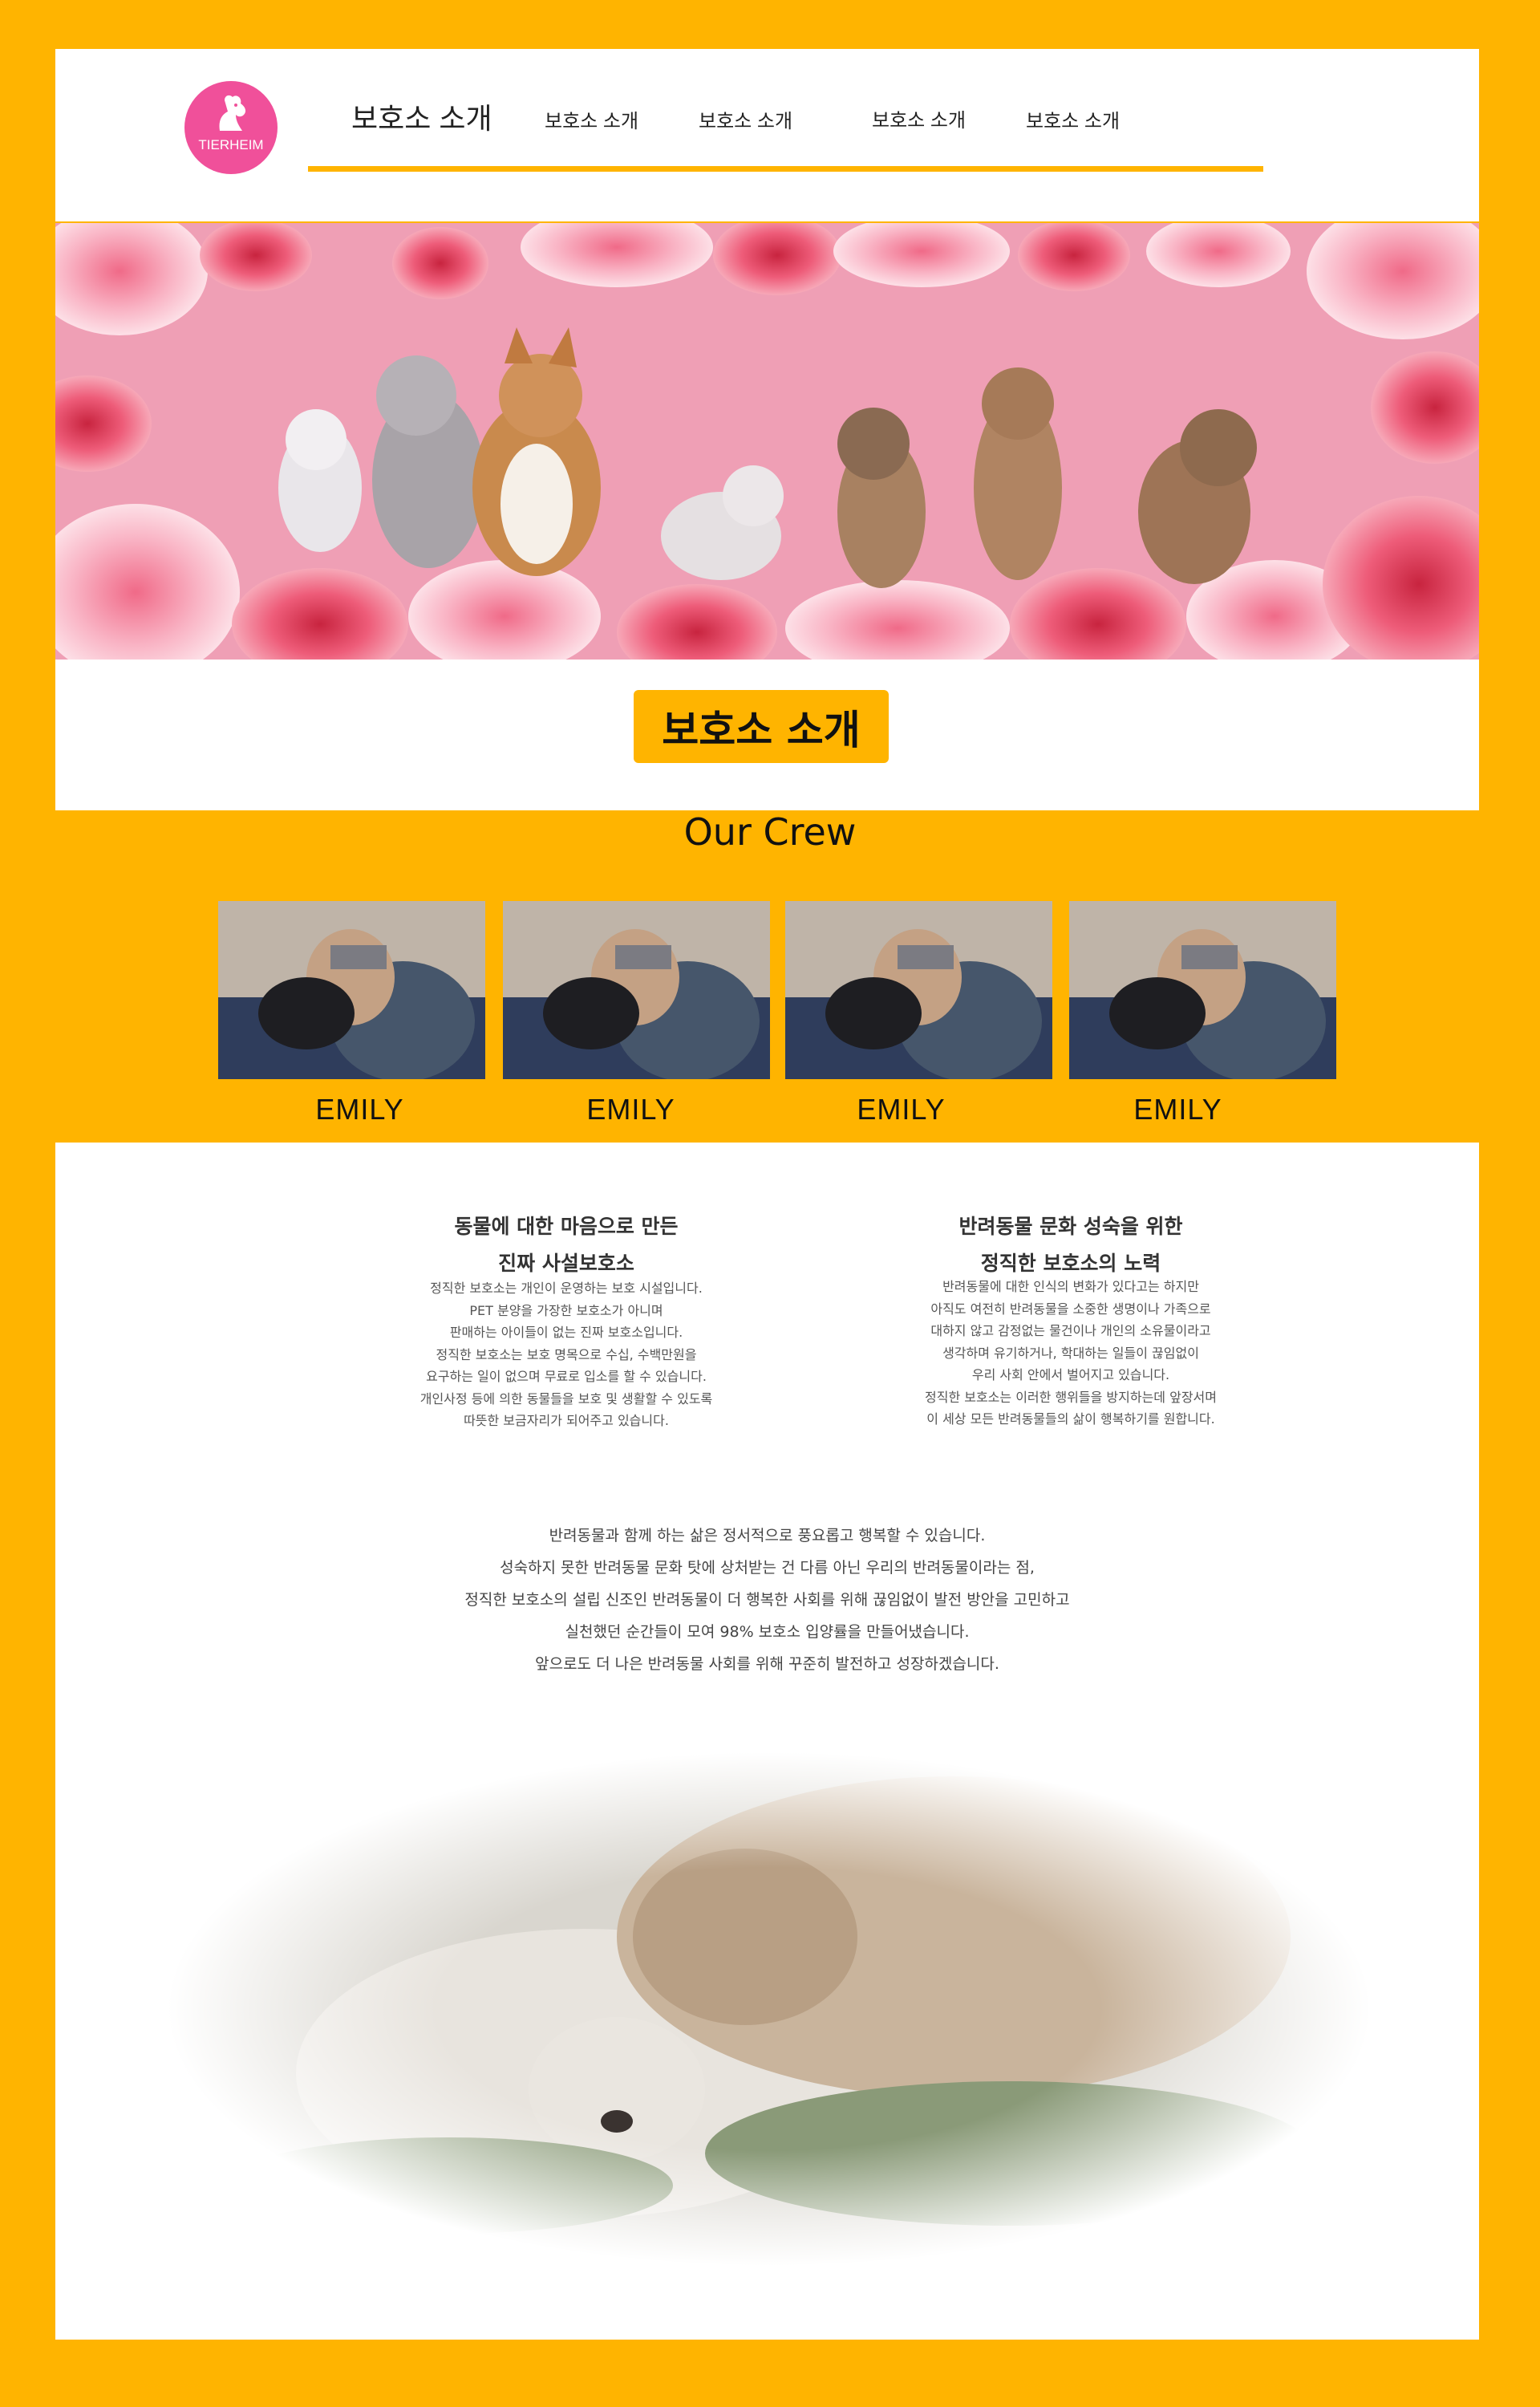 The height and width of the screenshot is (2407, 1540). Describe the element at coordinates (1070, 1286) in the screenshot. I see `text-line: 반려동물에 대한 인식의 변화가 있다고는 하지만` at that location.